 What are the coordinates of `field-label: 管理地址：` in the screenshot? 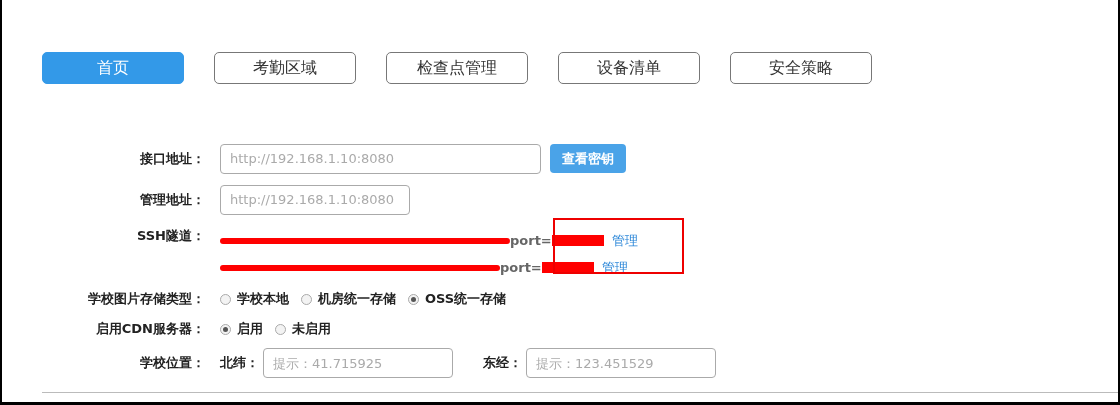 It's located at (172, 199).